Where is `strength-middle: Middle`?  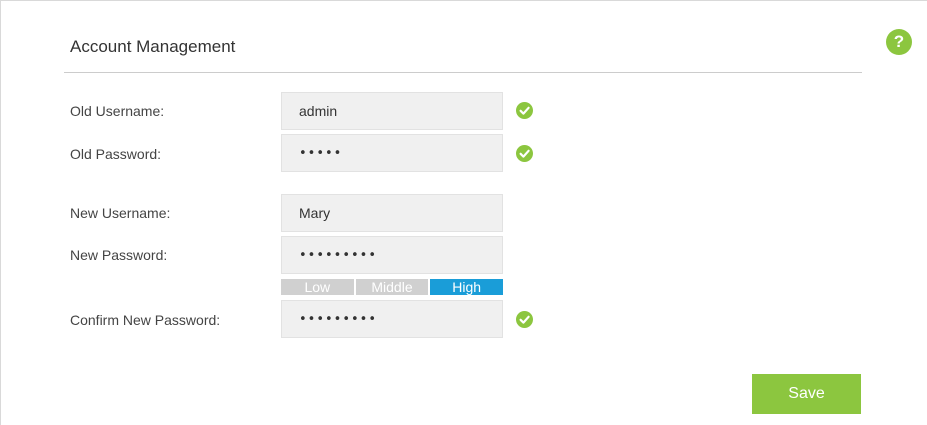 strength-middle: Middle is located at coordinates (392, 287).